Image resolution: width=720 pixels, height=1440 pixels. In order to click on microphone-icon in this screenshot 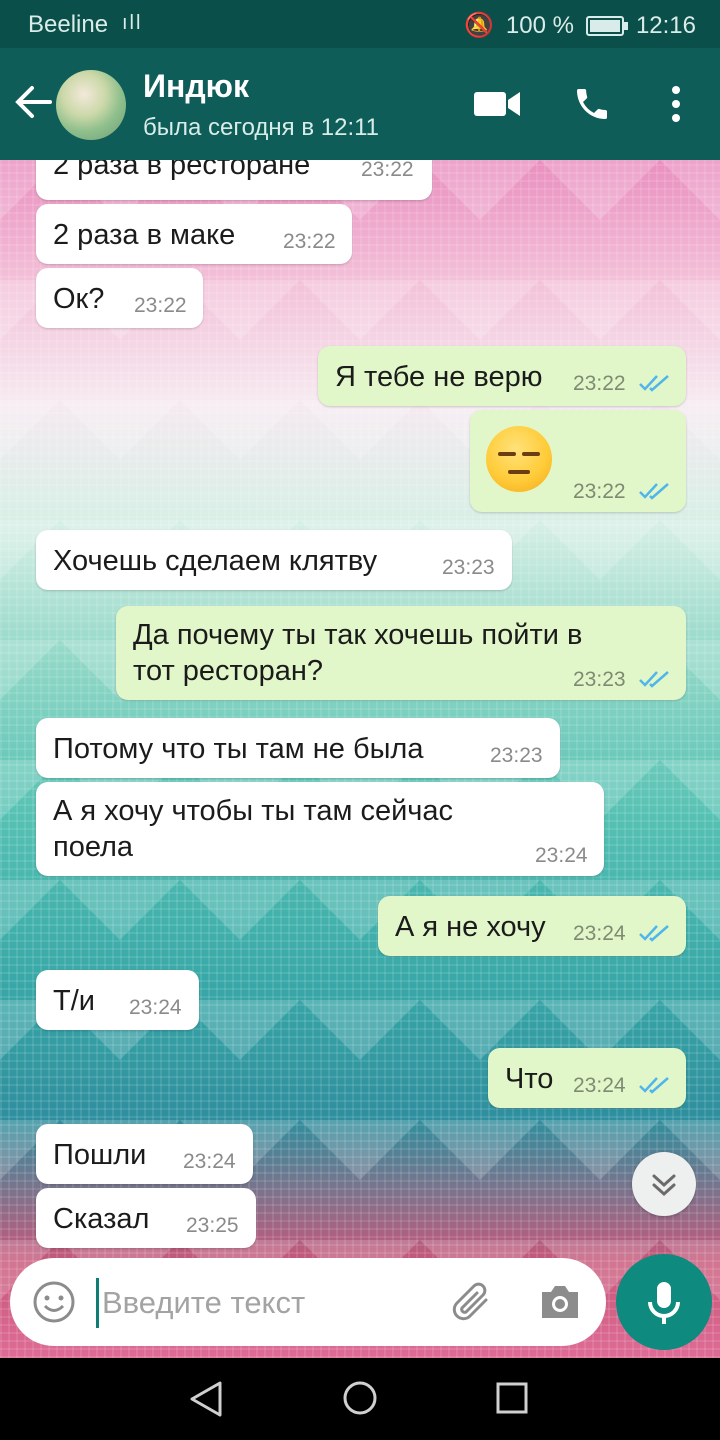, I will do `click(664, 1302)`.